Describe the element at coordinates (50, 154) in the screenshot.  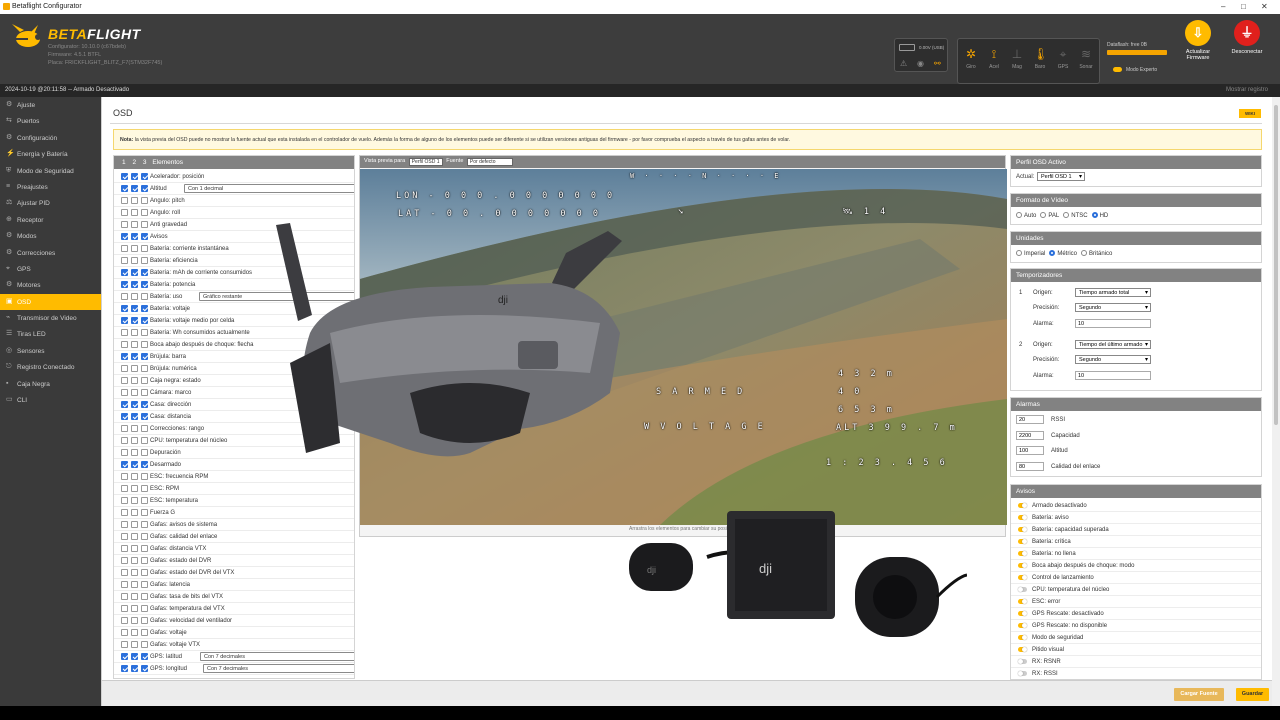
I see `sidebar-item-energía-y-batería: ⚡ Energía y Batería` at that location.